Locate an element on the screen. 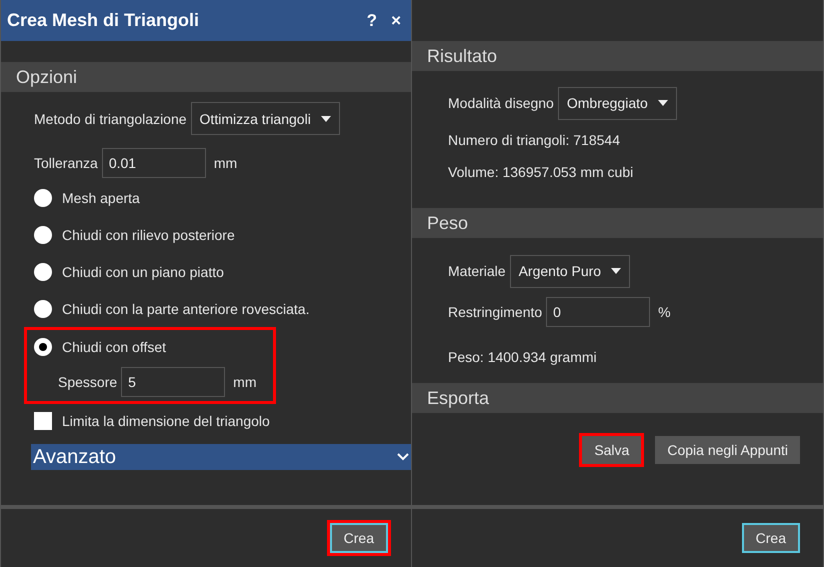  field-label: Spessore is located at coordinates (88, 382).